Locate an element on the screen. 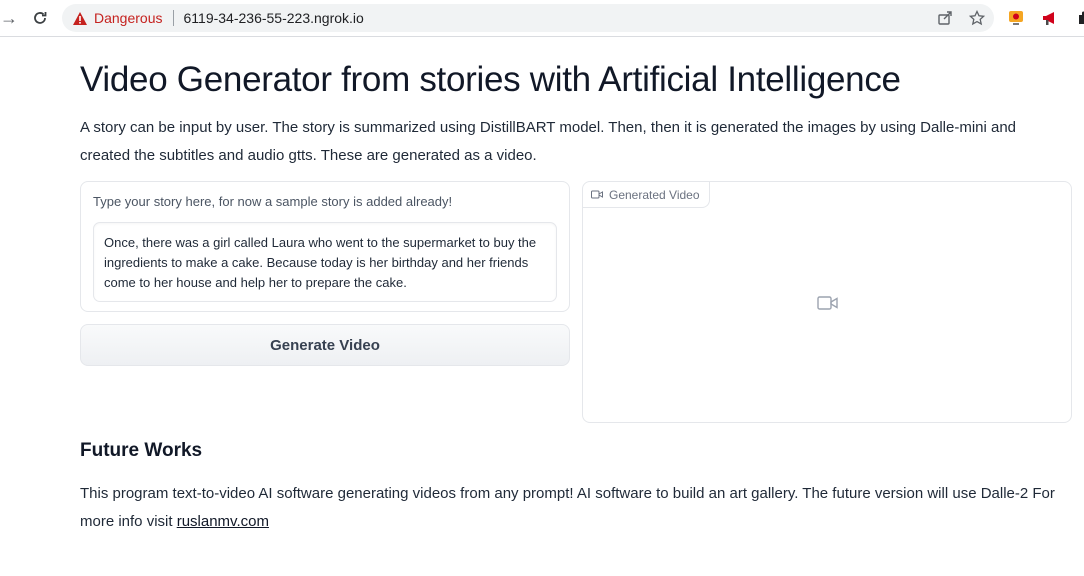  star-icon is located at coordinates (977, 18).